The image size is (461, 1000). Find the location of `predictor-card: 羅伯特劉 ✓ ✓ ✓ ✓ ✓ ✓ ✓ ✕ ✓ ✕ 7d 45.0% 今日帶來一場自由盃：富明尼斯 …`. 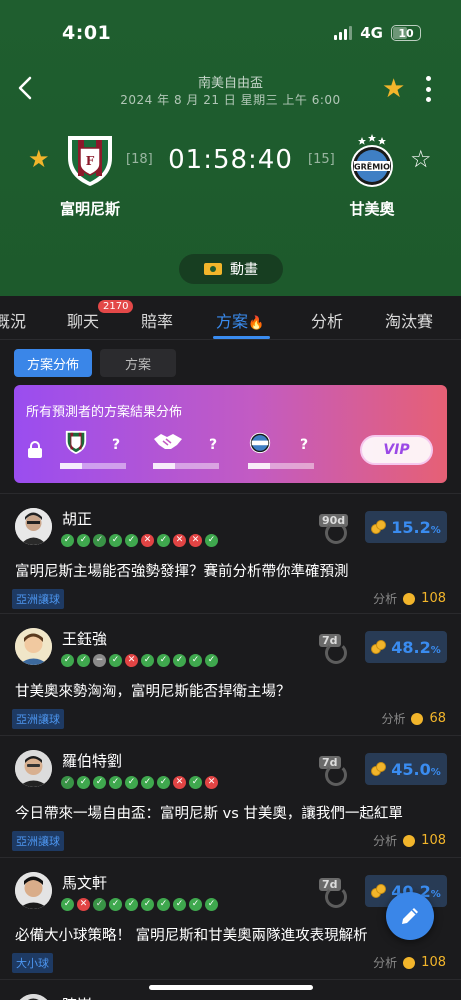

predictor-card: 羅伯特劉 ✓ ✓ ✓ ✓ ✓ ✓ ✓ ✕ ✓ ✕ 7d 45.0% 今日帶來一場自由盃：富明尼斯 … is located at coordinates (230, 796).